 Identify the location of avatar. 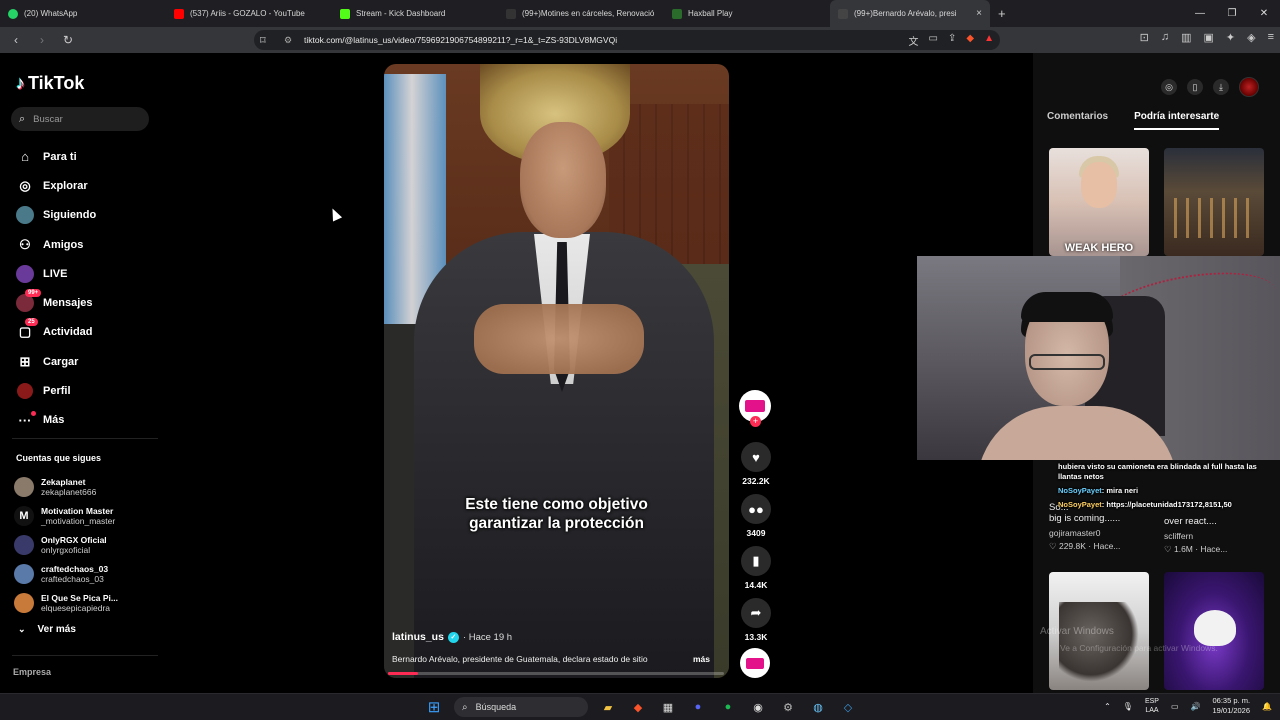
(24, 544).